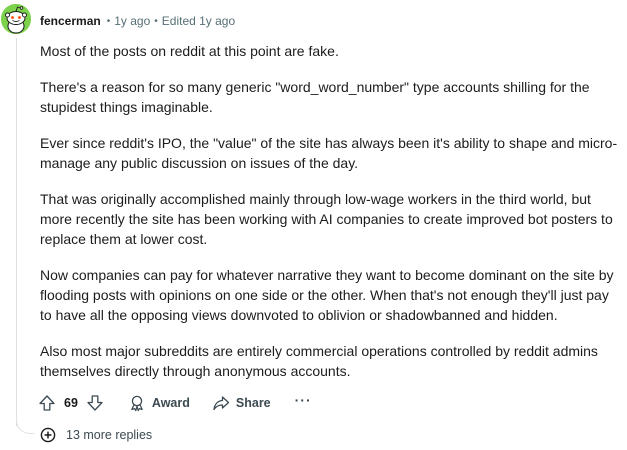  I want to click on username-link: fencerman, so click(70, 21).